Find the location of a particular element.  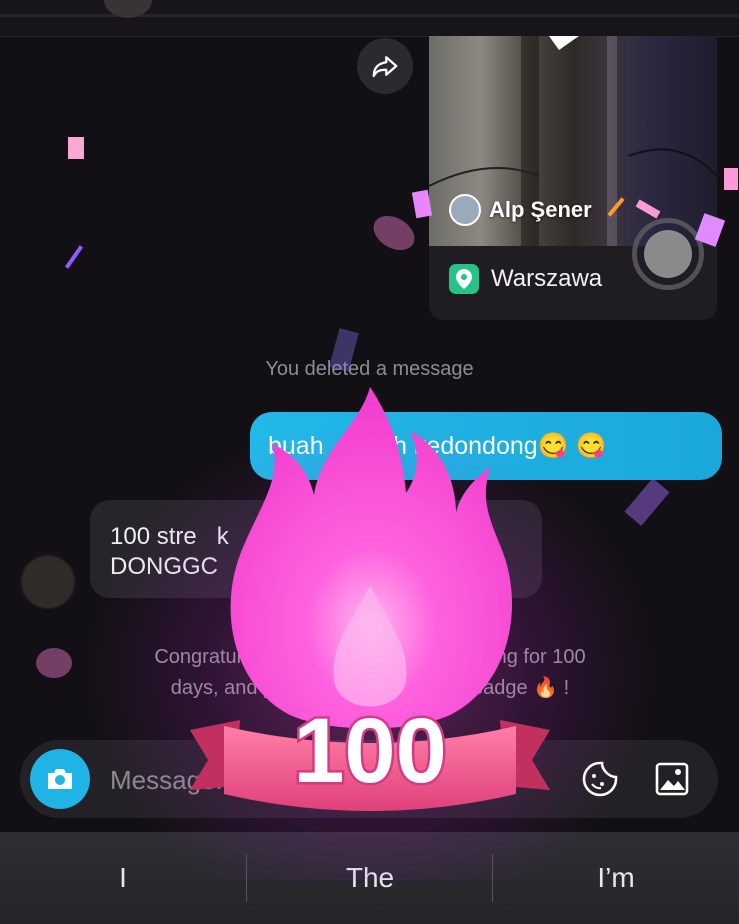

location-row: Warszawa is located at coordinates (525, 279).